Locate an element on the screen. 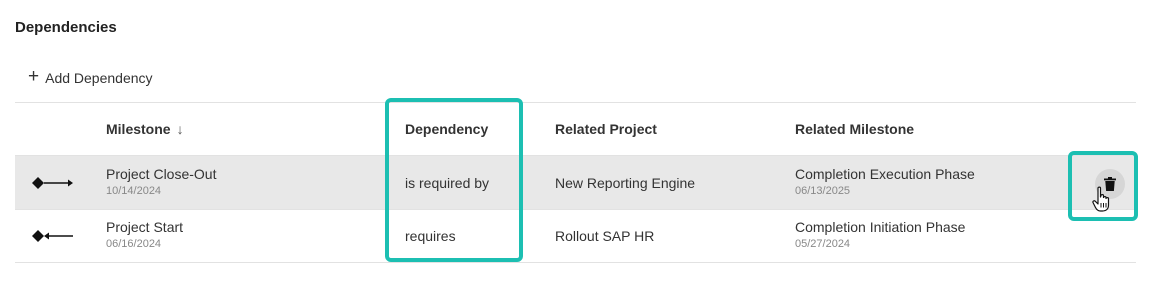  milestone-name: Project Start is located at coordinates (145, 227).